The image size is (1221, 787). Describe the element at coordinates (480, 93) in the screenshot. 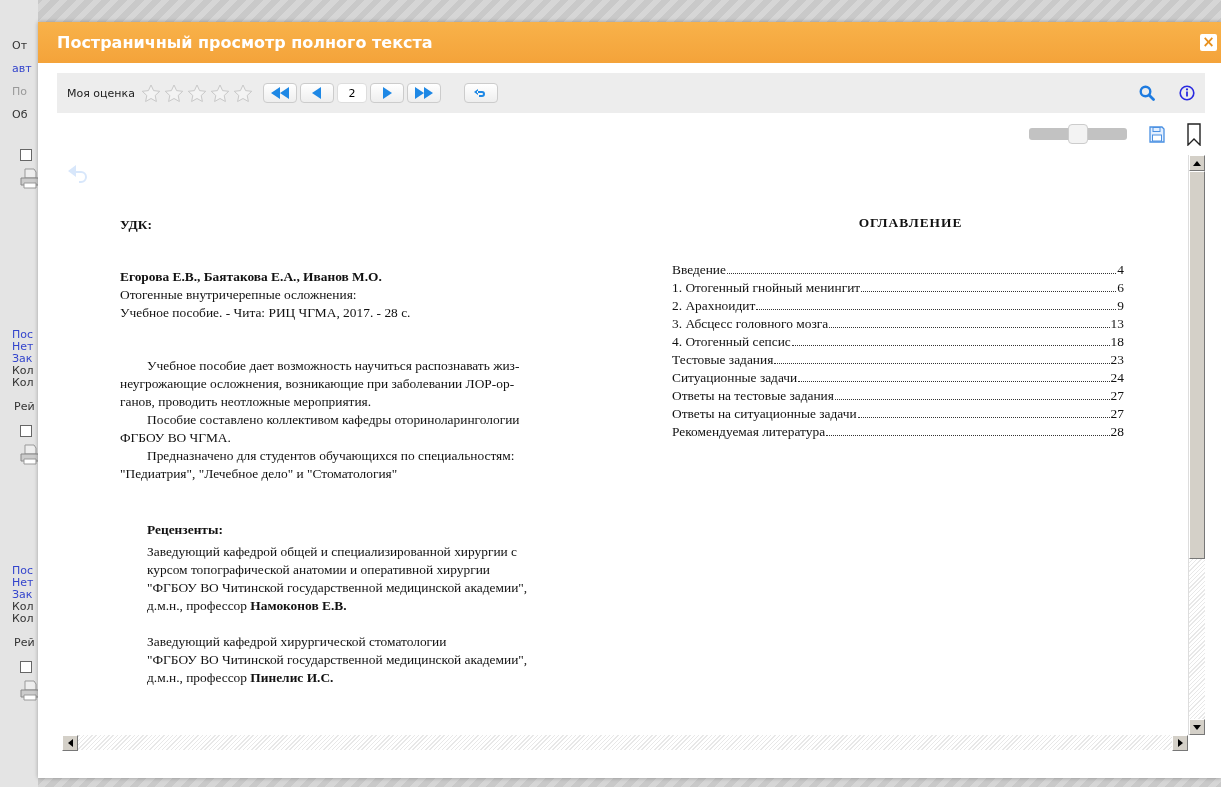

I see `return-button` at that location.